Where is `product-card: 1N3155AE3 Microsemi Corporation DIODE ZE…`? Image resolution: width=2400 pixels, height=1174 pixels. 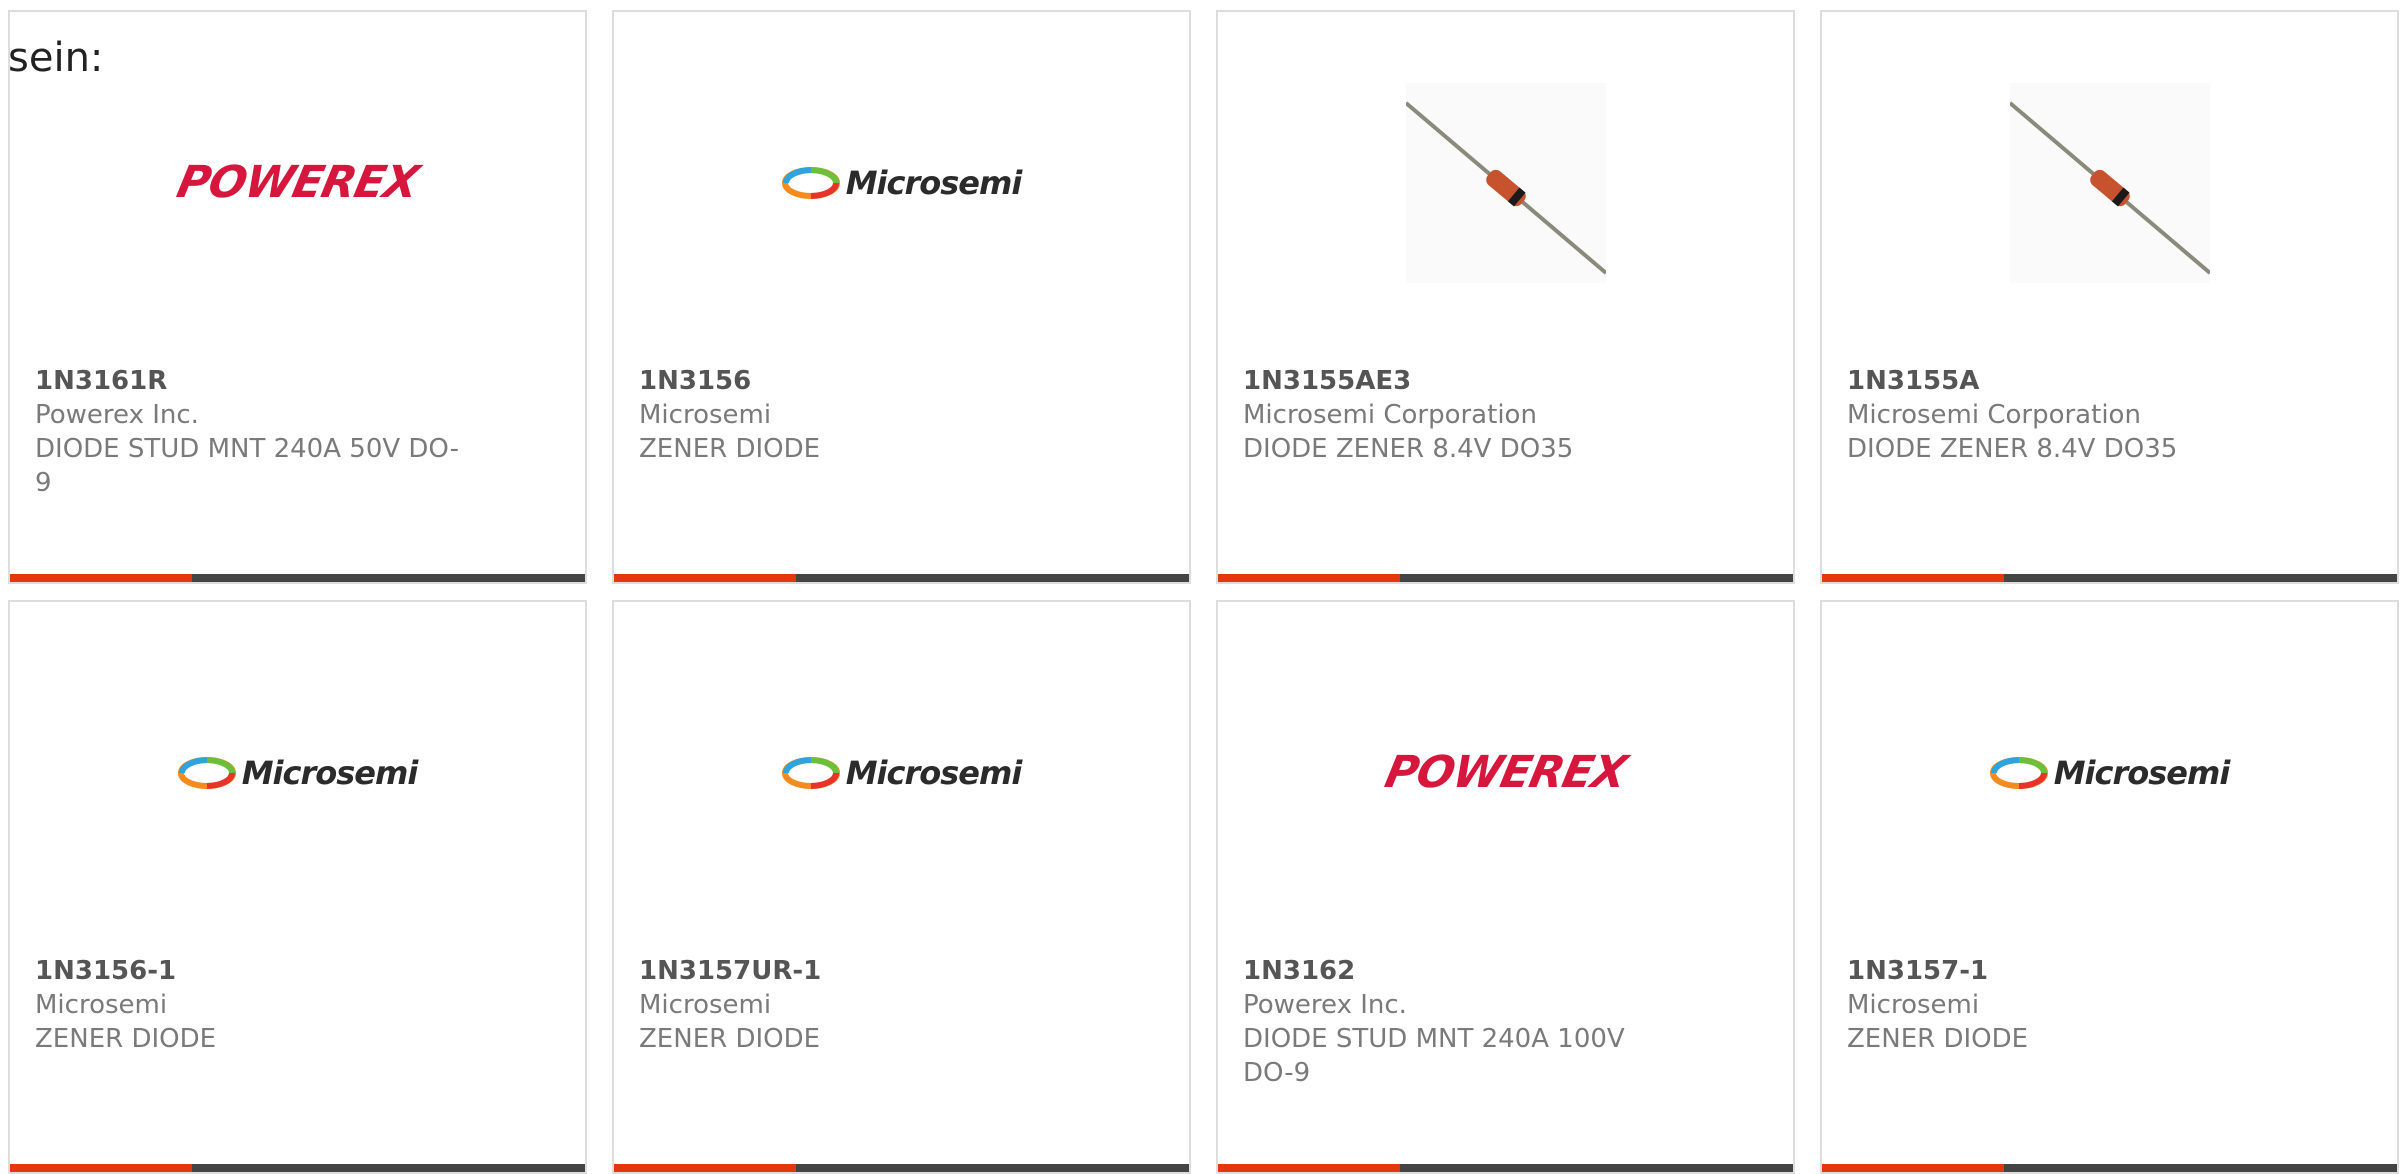
product-card: 1N3155AE3 Microsemi Corporation DIODE ZE… is located at coordinates (1505, 297).